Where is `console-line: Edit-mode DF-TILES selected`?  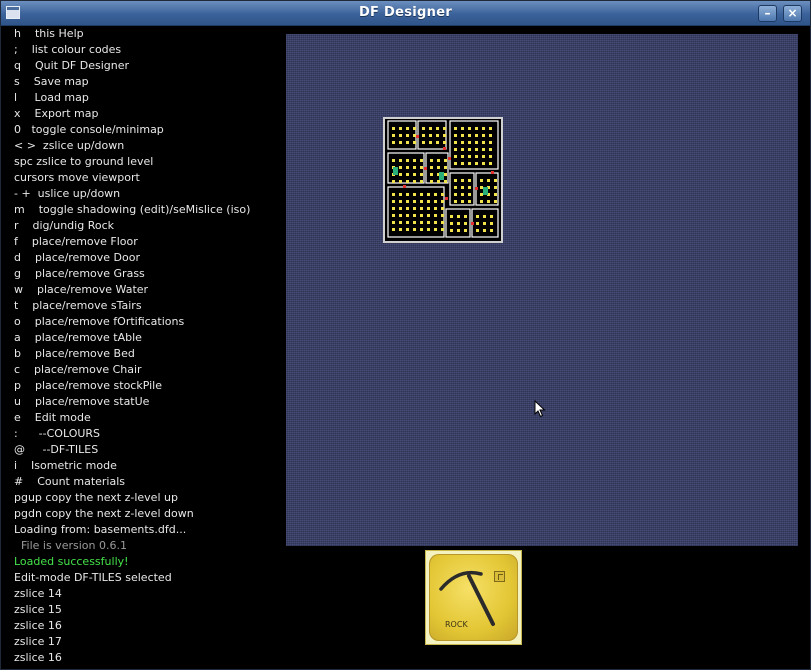 console-line: Edit-mode DF-TILES selected is located at coordinates (93, 577).